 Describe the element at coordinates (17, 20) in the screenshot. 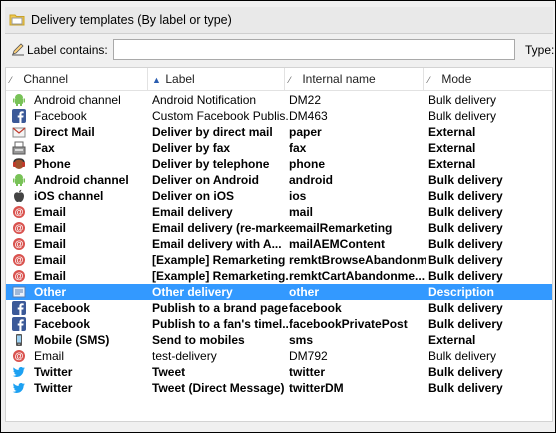

I see `folder-icon` at that location.